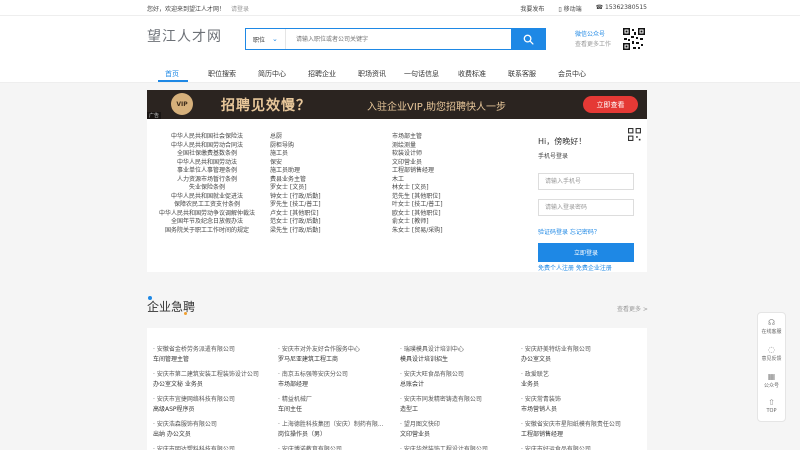 The height and width of the screenshot is (450, 800). What do you see at coordinates (452, 205) in the screenshot?
I see `job-link: 叶女士 [技工/普工]` at bounding box center [452, 205].